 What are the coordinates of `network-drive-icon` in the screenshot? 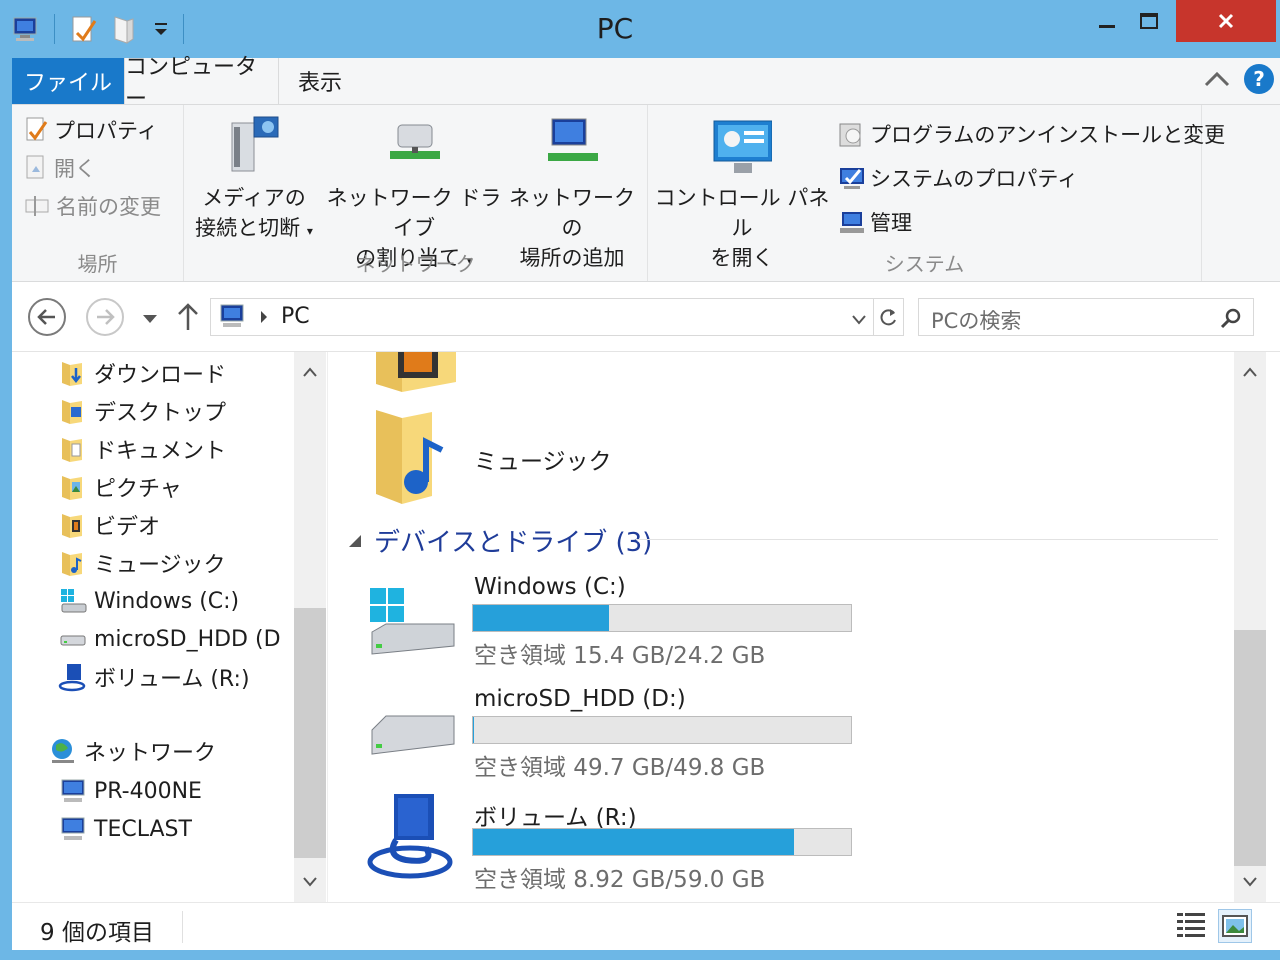 It's located at (414, 146).